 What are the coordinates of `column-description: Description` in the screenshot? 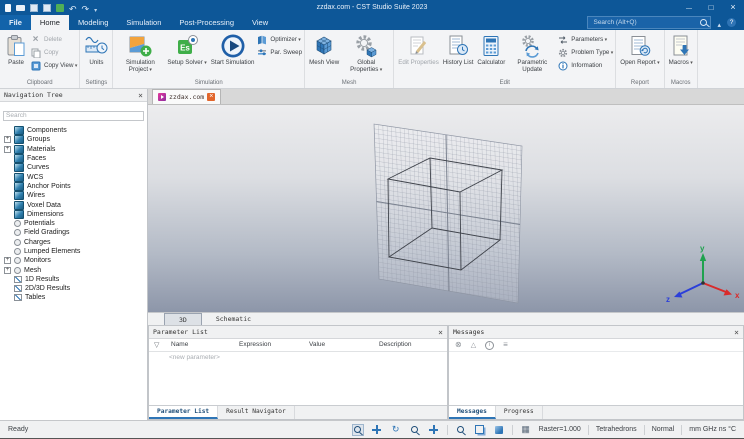 It's located at (395, 344).